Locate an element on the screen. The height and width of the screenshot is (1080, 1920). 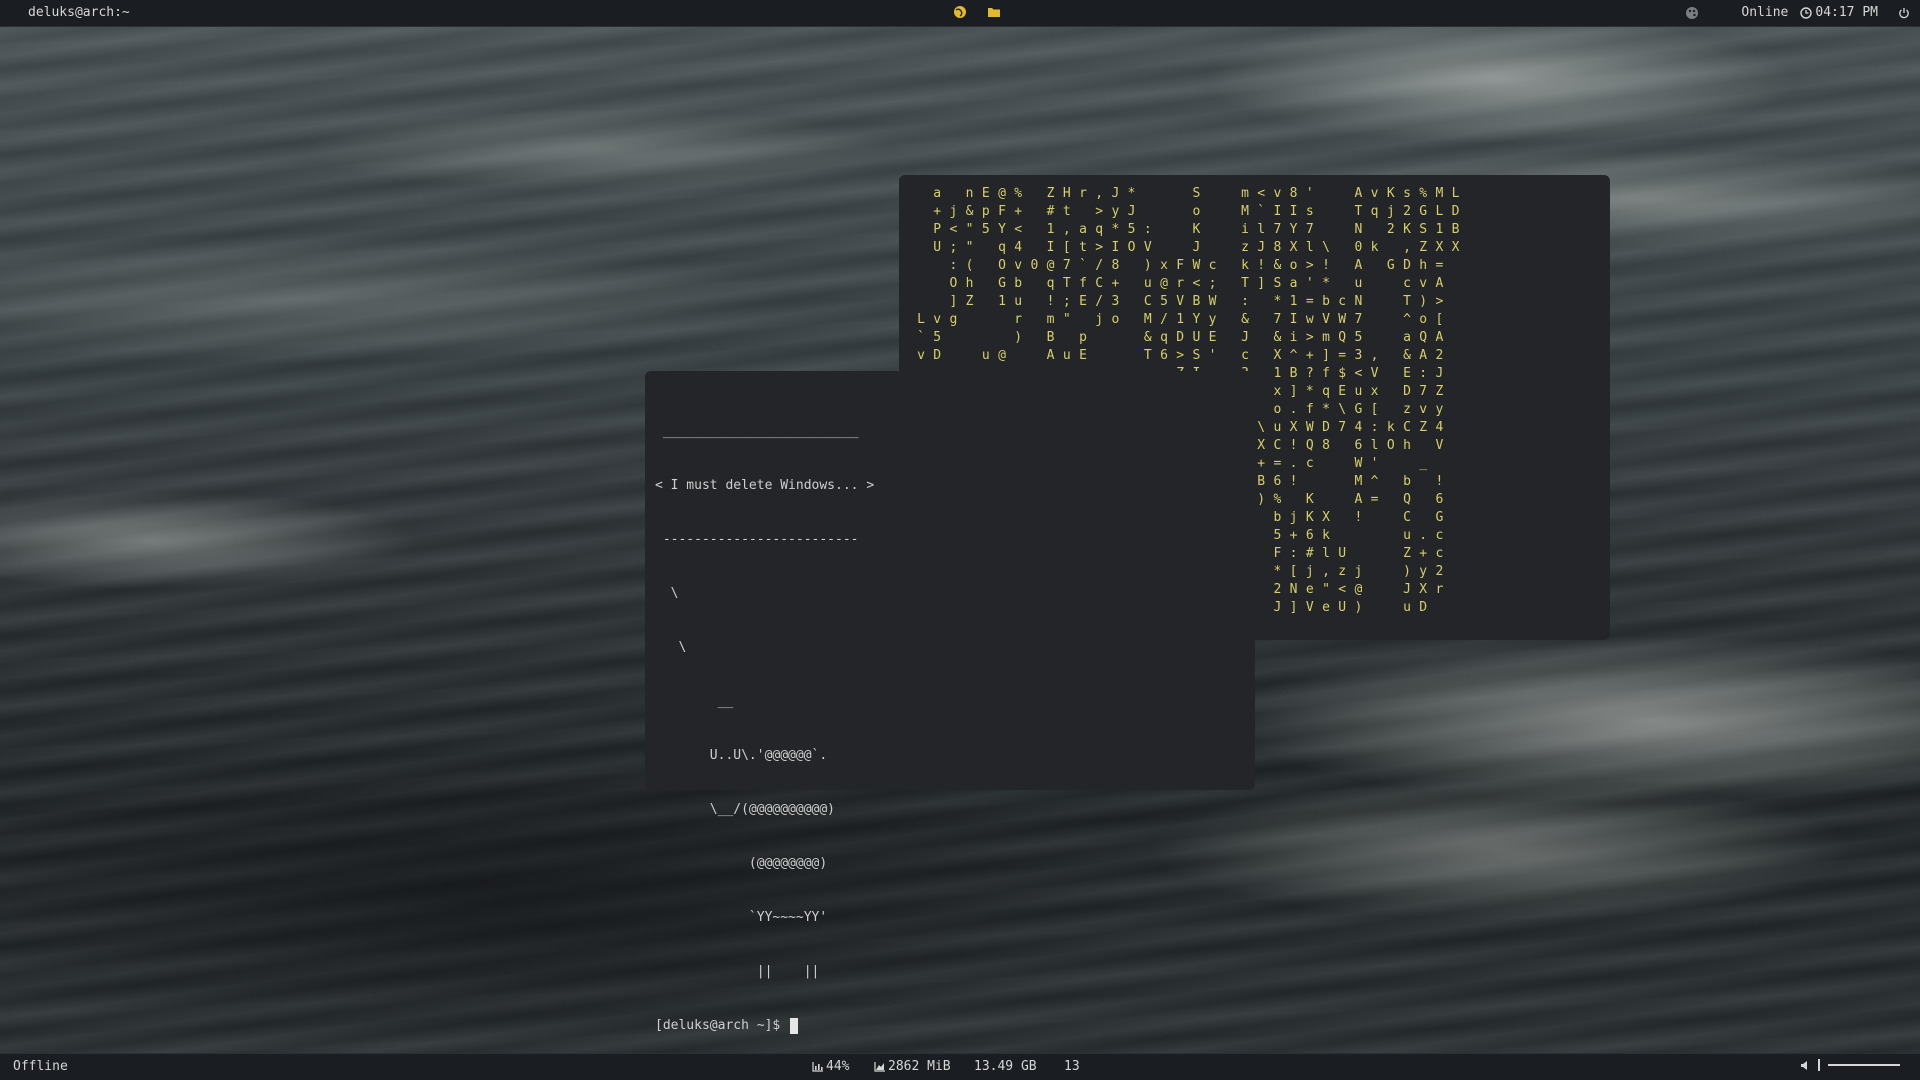
matrix-column: J y * I 8 + 3 o is located at coordinates (1115, 256).